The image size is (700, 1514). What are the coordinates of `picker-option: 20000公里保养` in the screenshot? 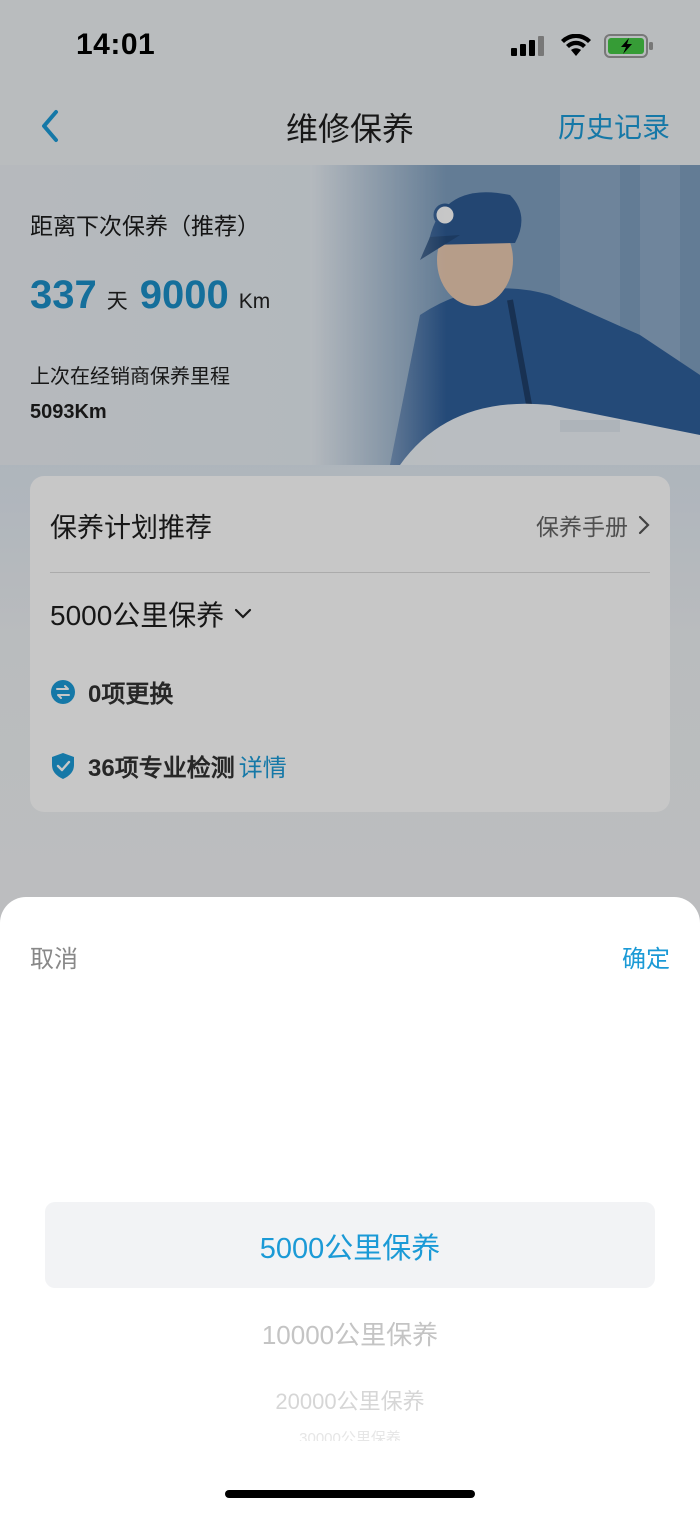 It's located at (350, 1400).